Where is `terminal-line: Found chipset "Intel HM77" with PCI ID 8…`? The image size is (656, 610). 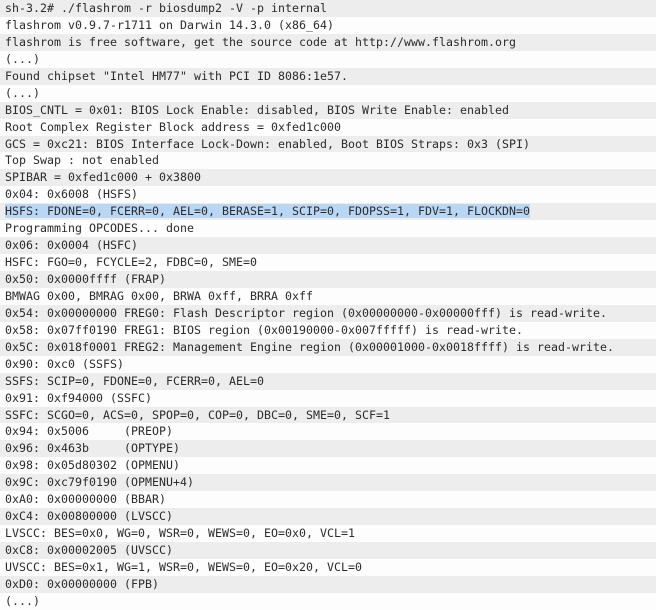
terminal-line: Found chipset "Intel HM77" with PCI ID 8… is located at coordinates (328, 76).